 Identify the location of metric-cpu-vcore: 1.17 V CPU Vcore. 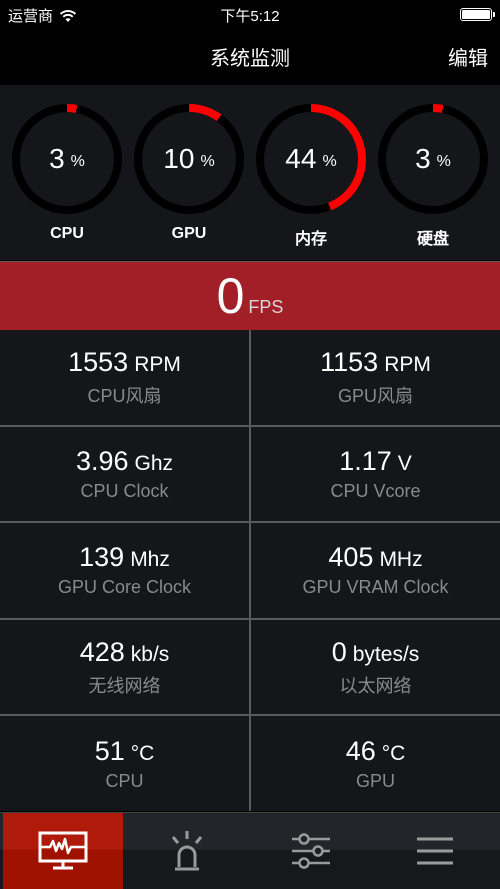
(375, 474).